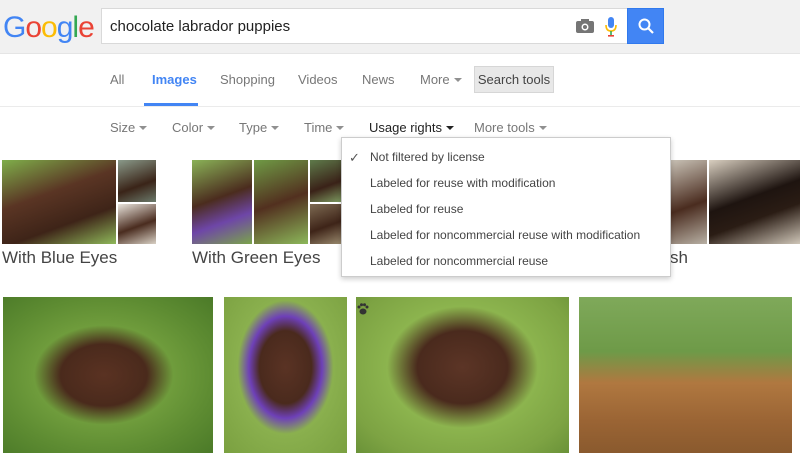 This screenshot has height=453, width=800. Describe the element at coordinates (459, 261) in the screenshot. I see `menu-item-noncommercial: Labeled for noncommercial reuse` at that location.